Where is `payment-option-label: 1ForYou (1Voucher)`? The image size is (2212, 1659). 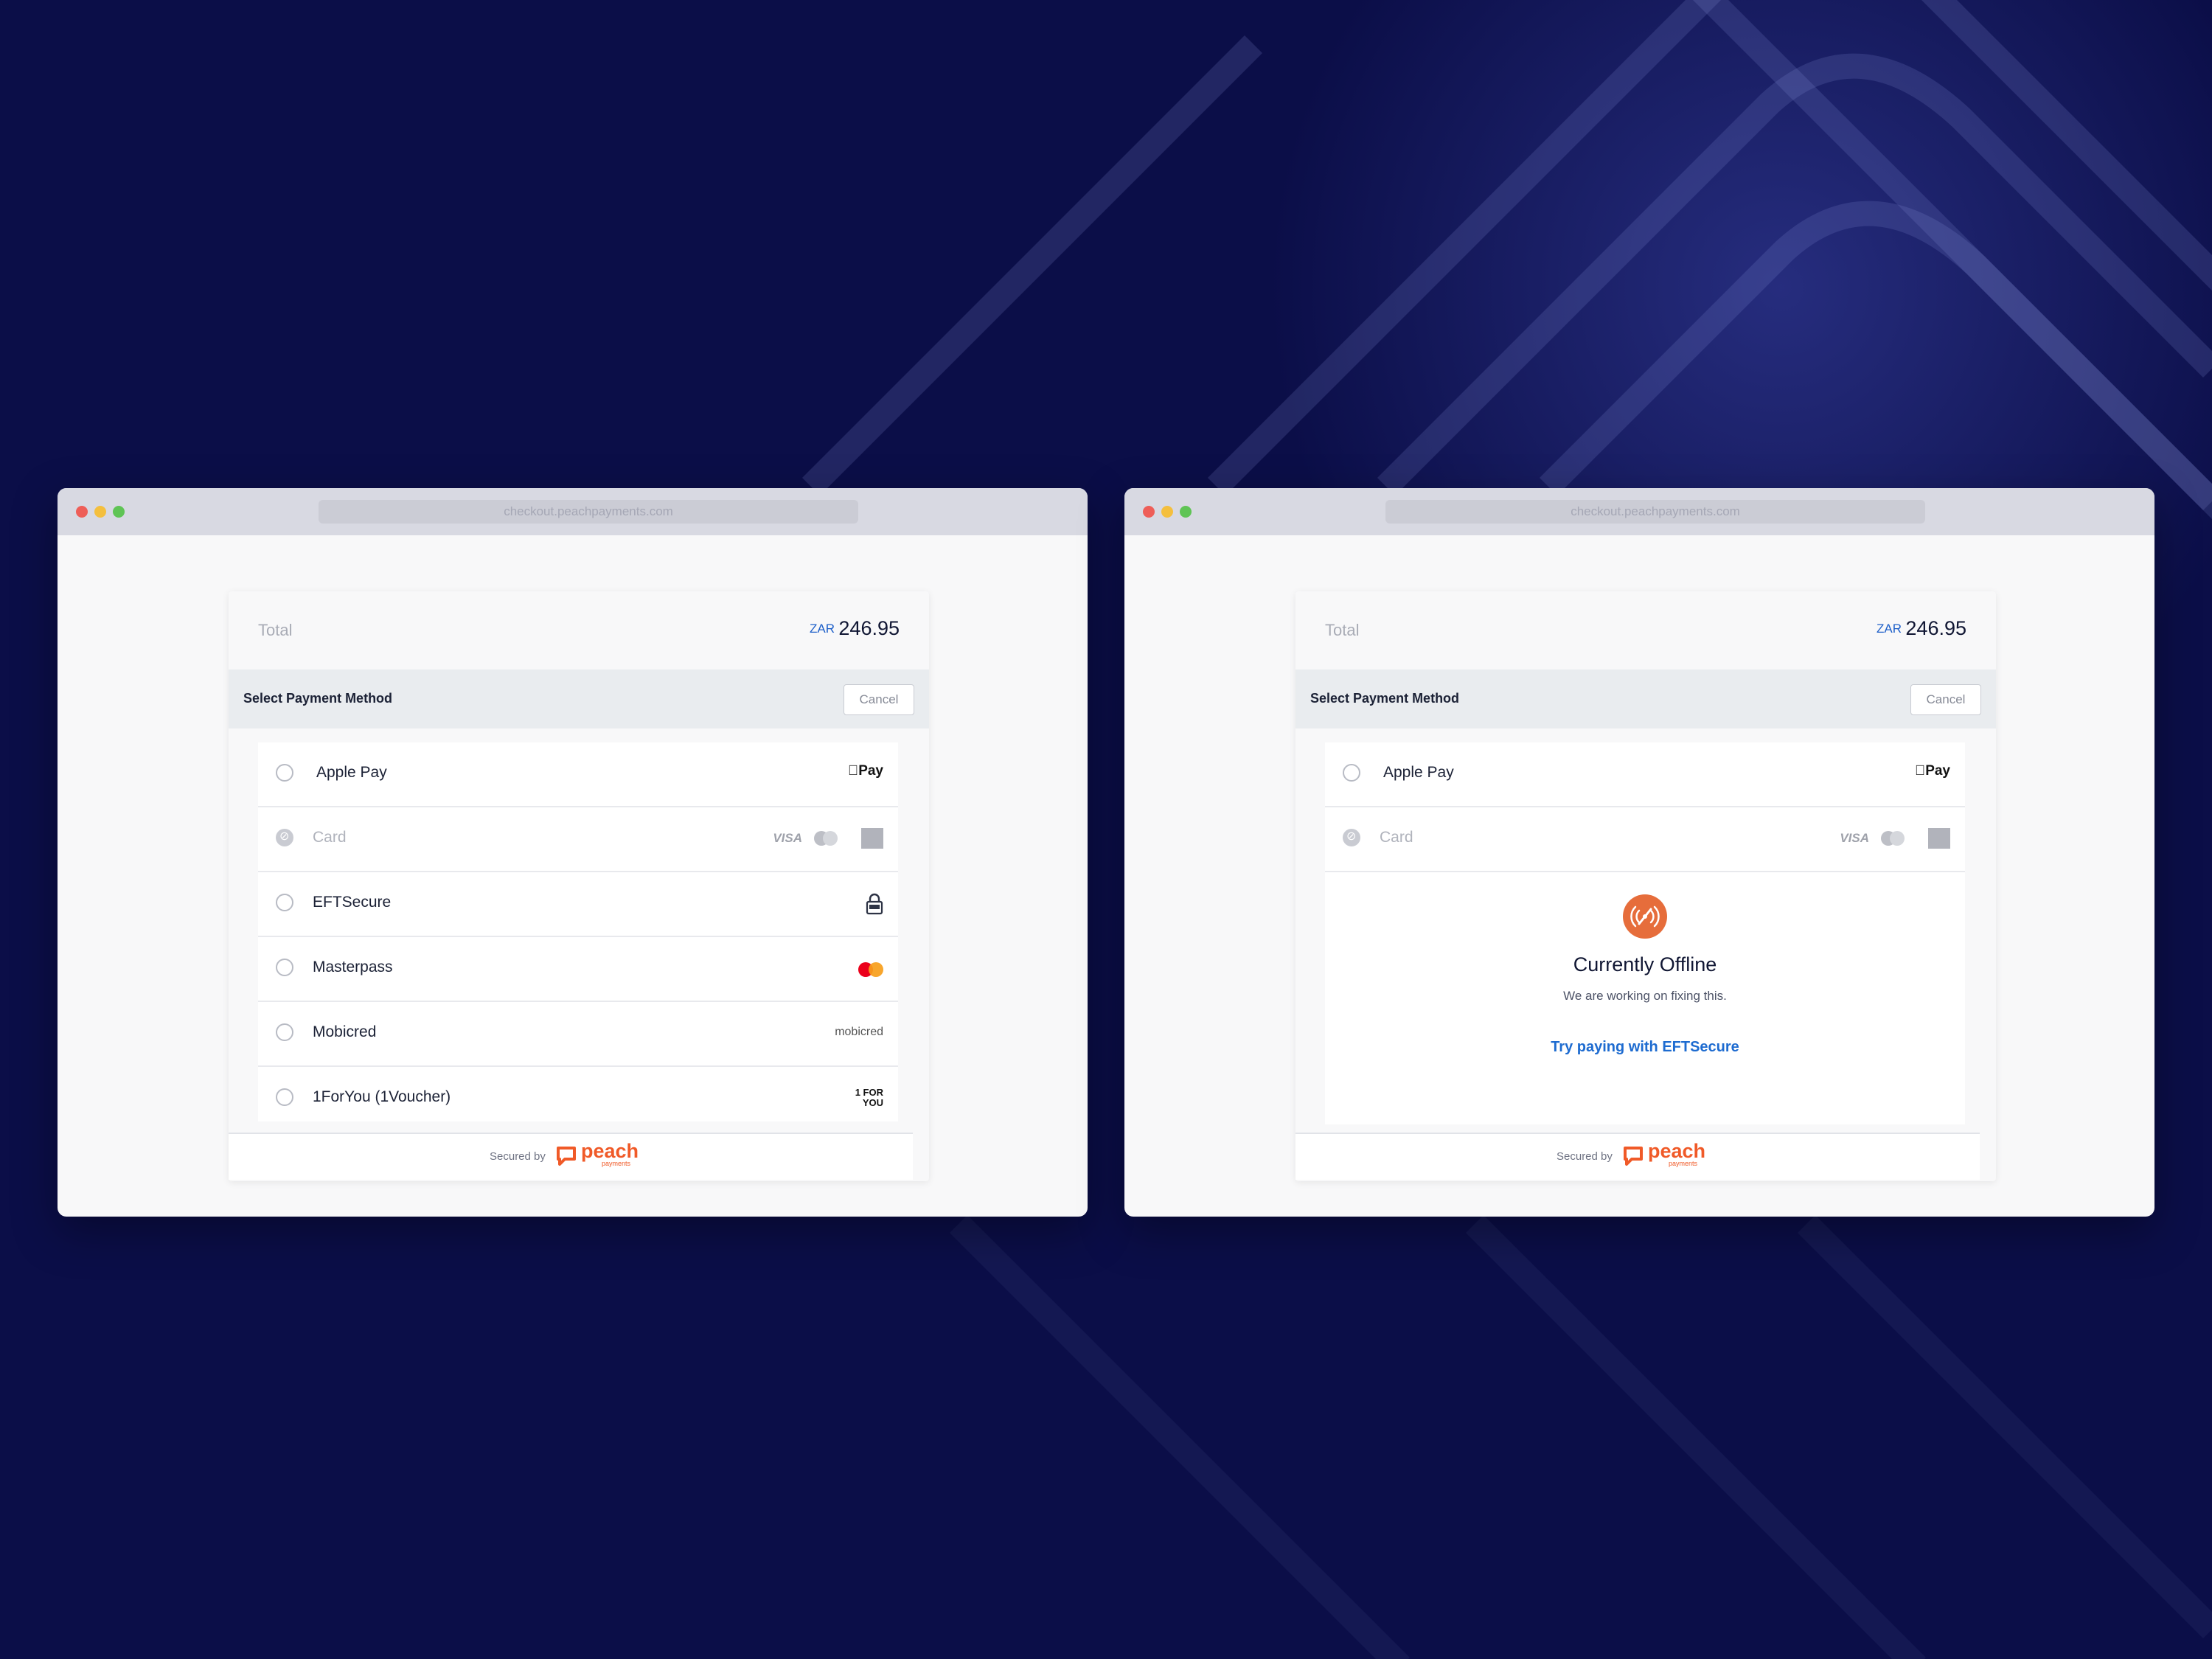
payment-option-label: 1ForYou (1Voucher) is located at coordinates (382, 1096).